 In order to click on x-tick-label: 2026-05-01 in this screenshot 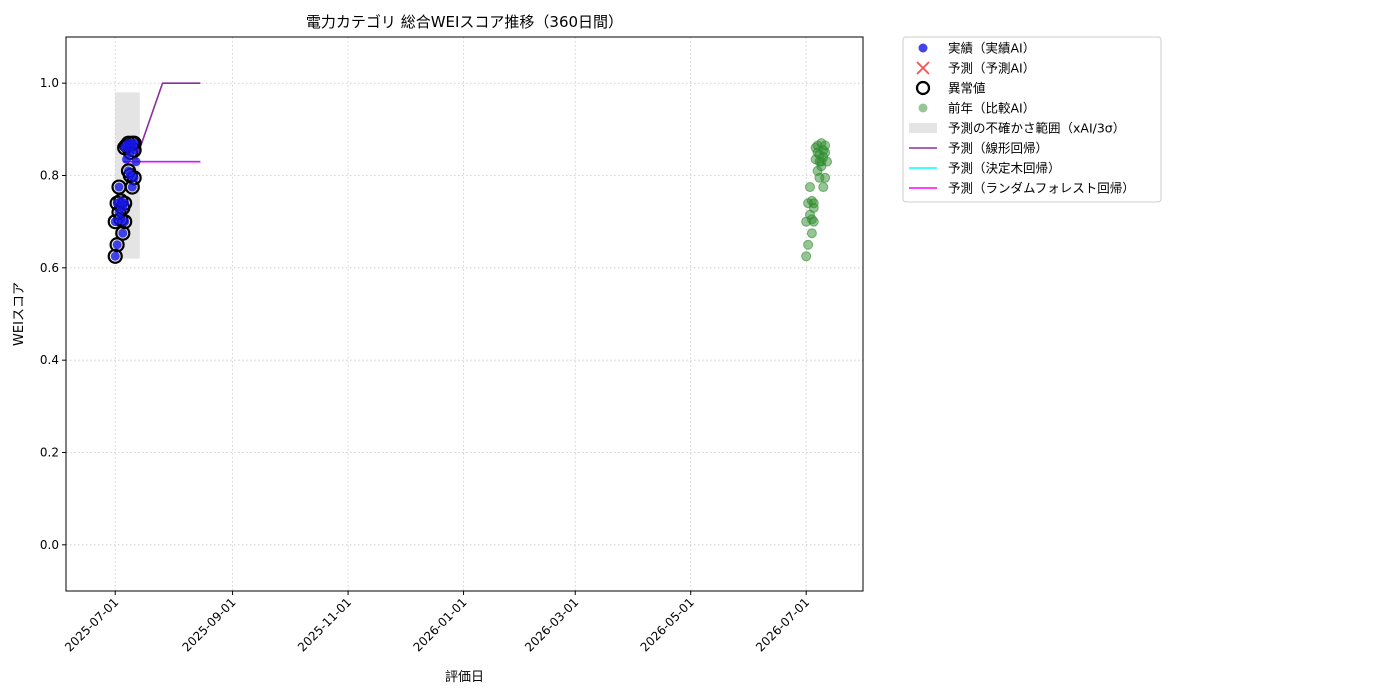, I will do `click(667, 624)`.